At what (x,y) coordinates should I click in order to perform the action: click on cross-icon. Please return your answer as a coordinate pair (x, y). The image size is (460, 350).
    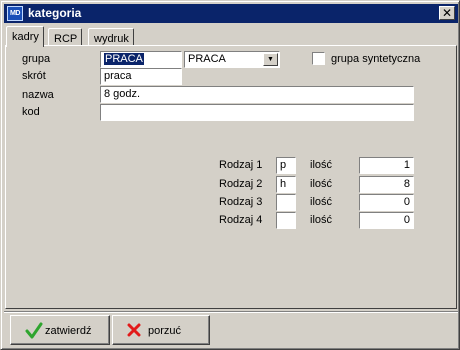
    Looking at the image, I should click on (134, 330).